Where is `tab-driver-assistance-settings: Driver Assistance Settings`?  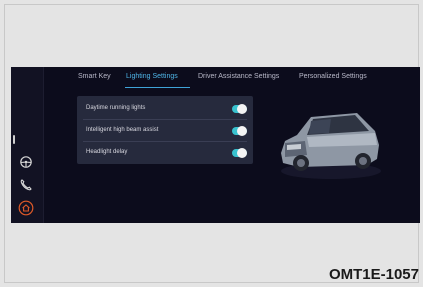 tab-driver-assistance-settings: Driver Assistance Settings is located at coordinates (238, 76).